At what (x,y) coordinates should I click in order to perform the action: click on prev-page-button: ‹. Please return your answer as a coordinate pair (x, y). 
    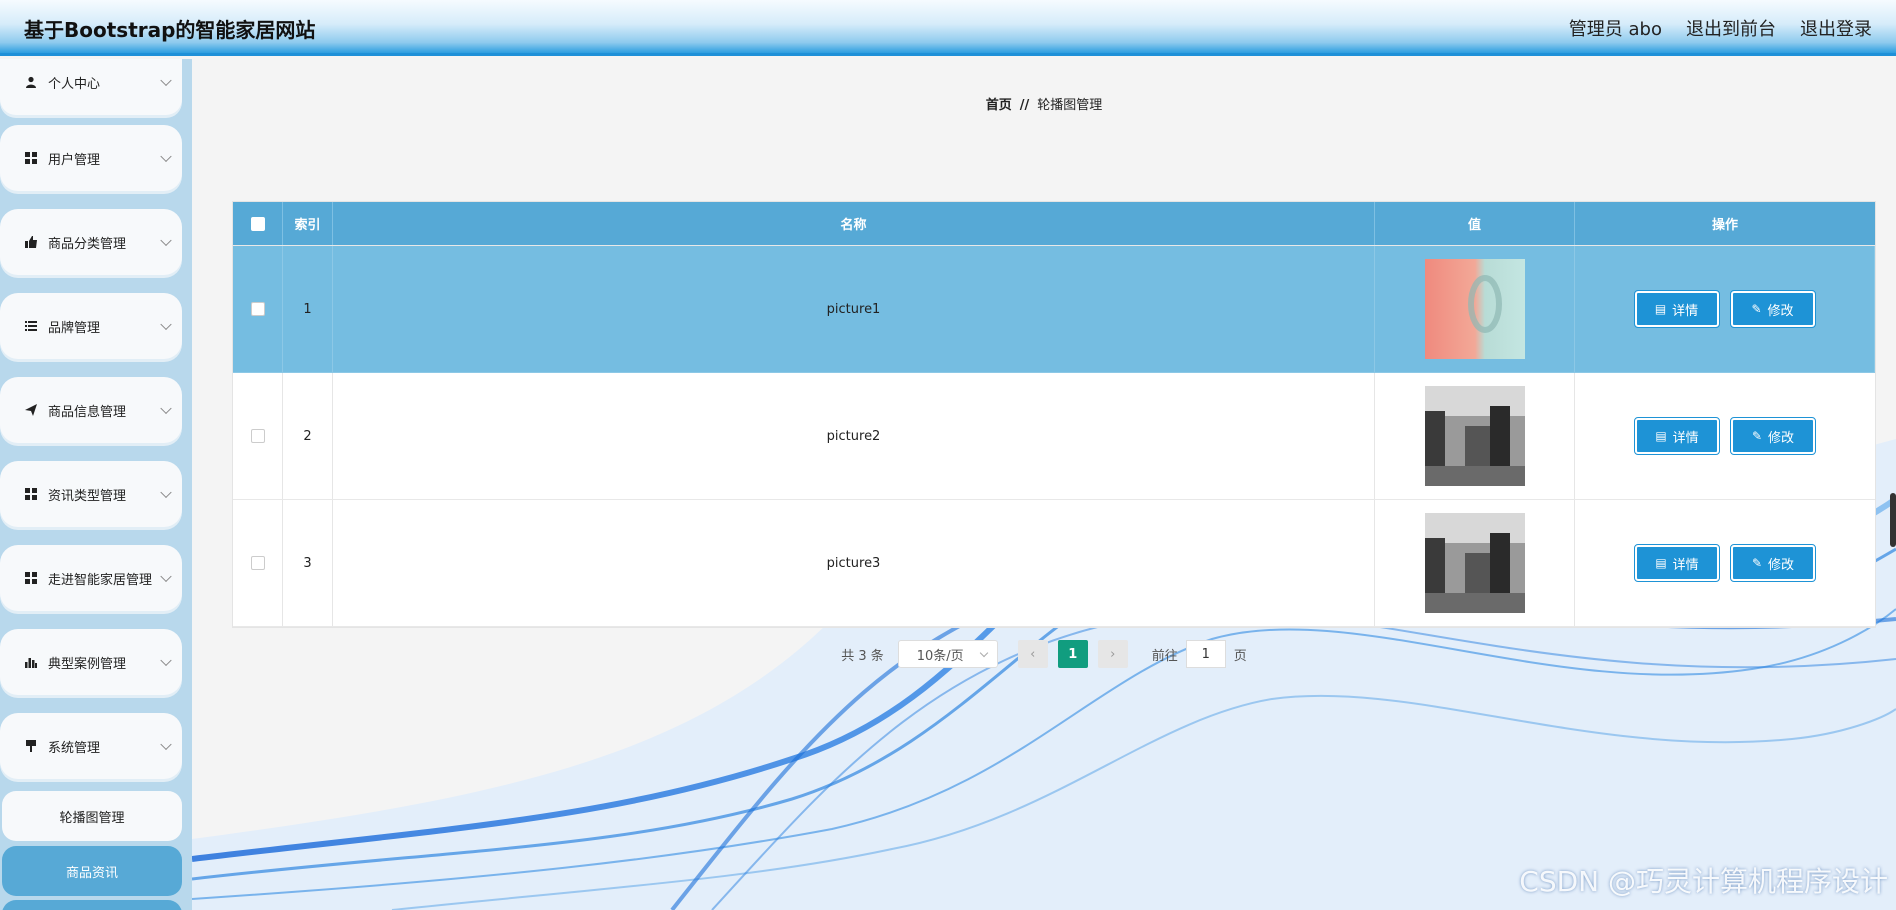
    Looking at the image, I should click on (1032, 654).